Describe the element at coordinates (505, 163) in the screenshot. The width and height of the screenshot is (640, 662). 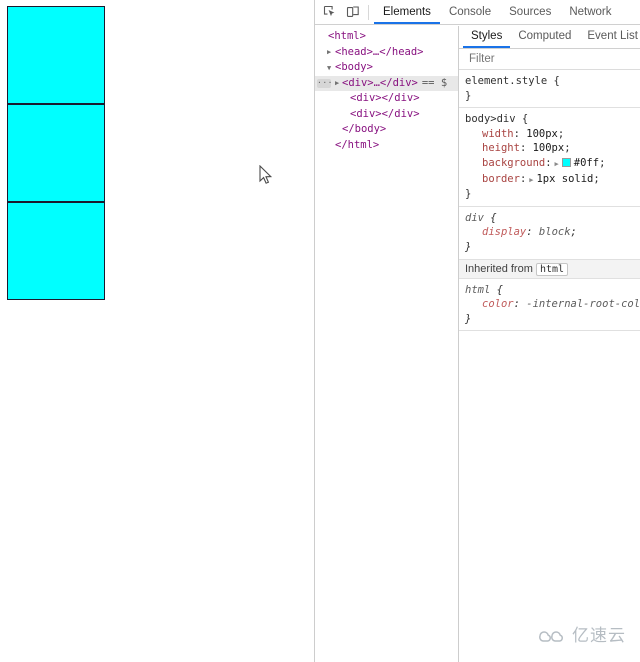
I see `css-property: background` at that location.